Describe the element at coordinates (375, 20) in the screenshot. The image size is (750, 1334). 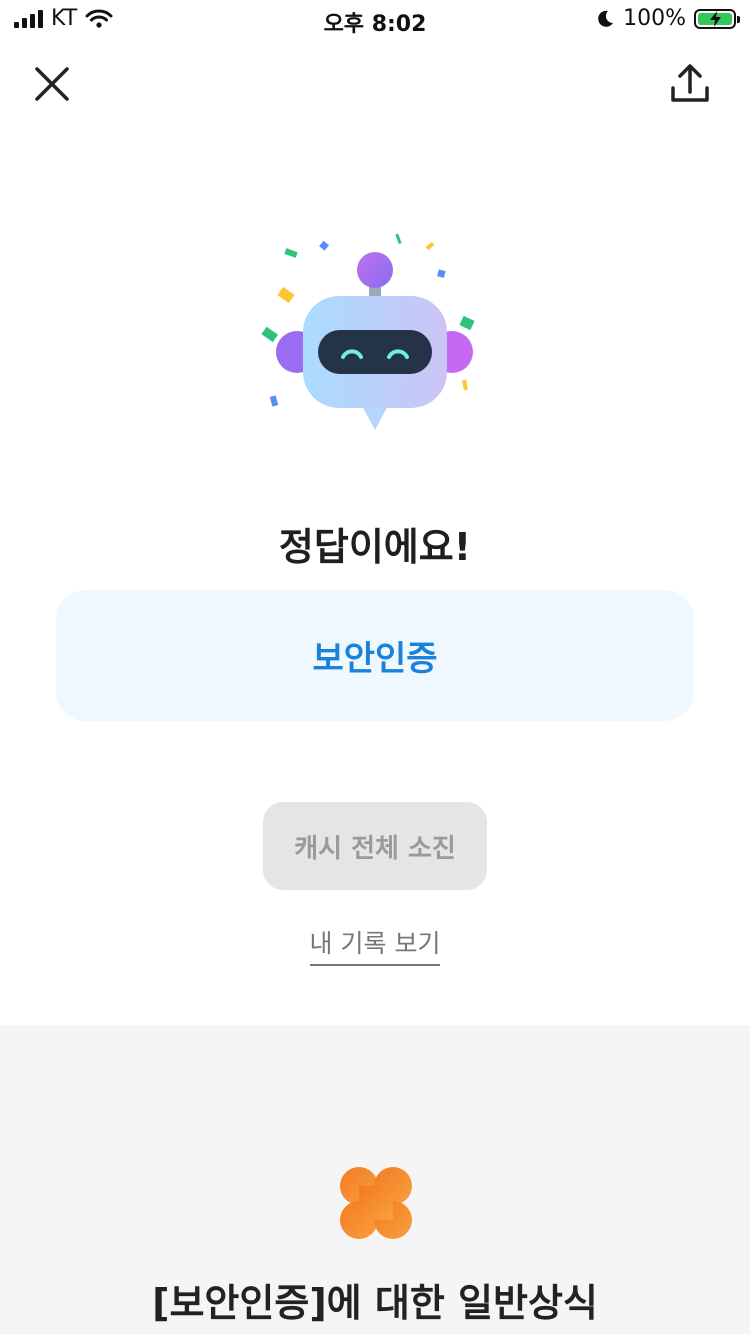
I see `status-bar: KT 오후 8:02 100%` at that location.